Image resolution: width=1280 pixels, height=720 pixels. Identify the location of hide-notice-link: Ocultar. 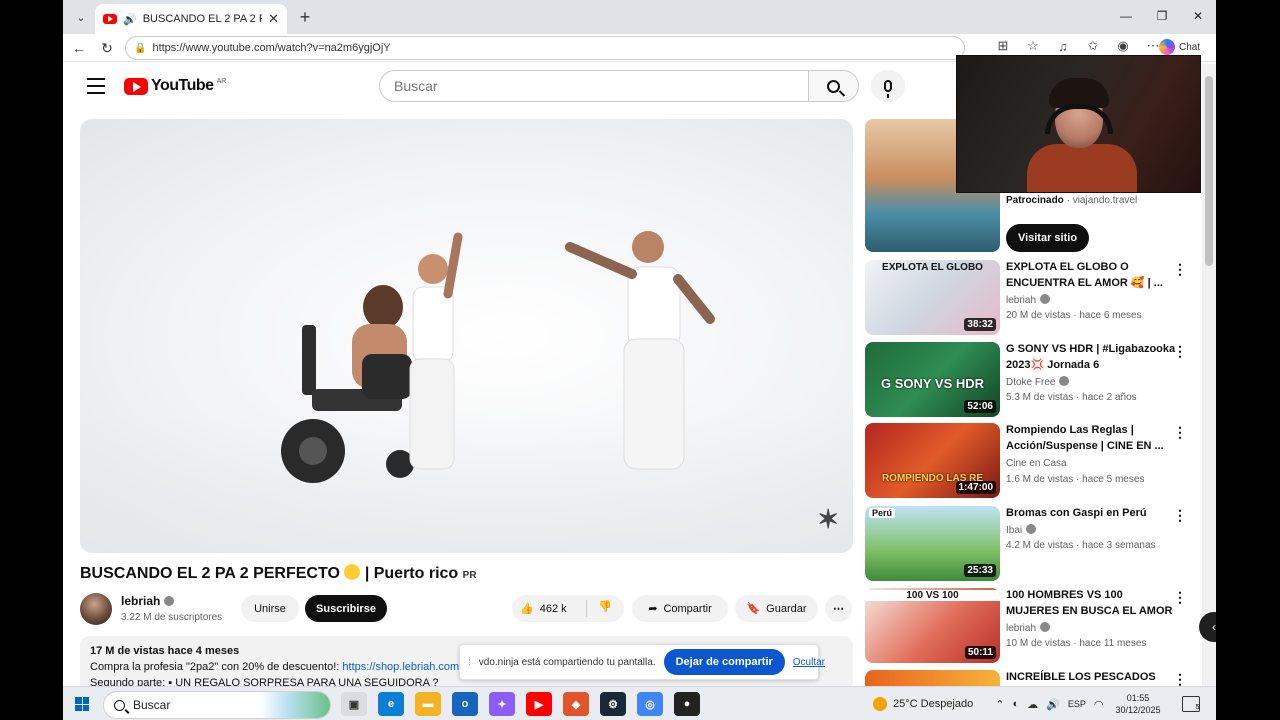
(809, 662).